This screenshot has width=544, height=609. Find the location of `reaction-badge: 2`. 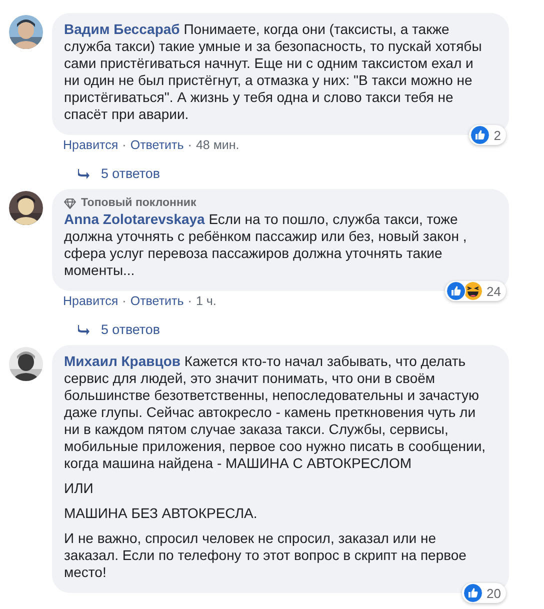

reaction-badge: 2 is located at coordinates (487, 135).